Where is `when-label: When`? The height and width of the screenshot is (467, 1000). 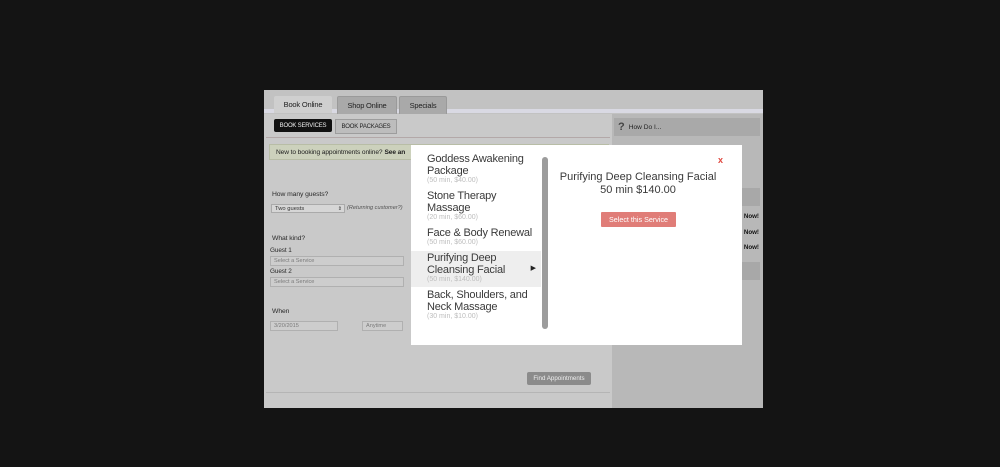
when-label: When is located at coordinates (281, 311).